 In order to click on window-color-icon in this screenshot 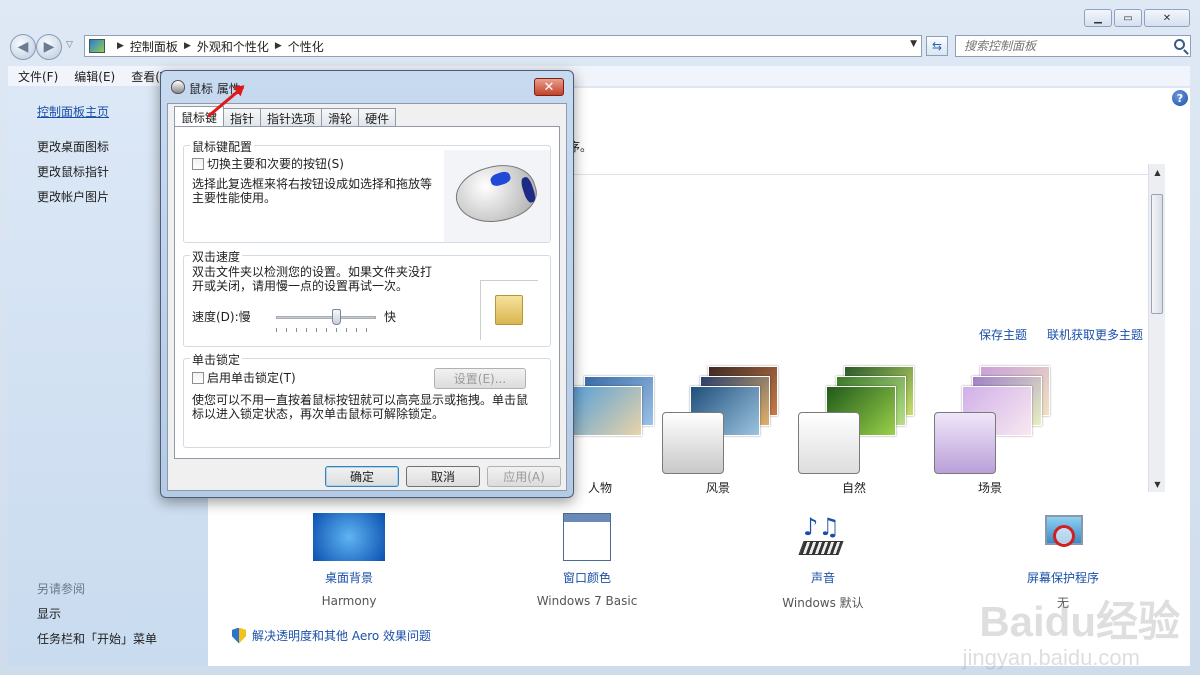, I will do `click(587, 537)`.